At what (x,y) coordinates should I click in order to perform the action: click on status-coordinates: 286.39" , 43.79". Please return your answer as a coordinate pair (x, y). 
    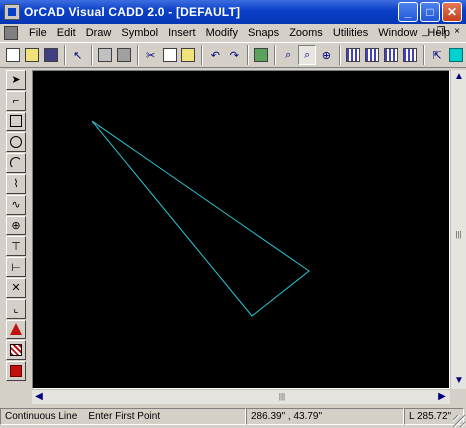
    Looking at the image, I should click on (325, 416).